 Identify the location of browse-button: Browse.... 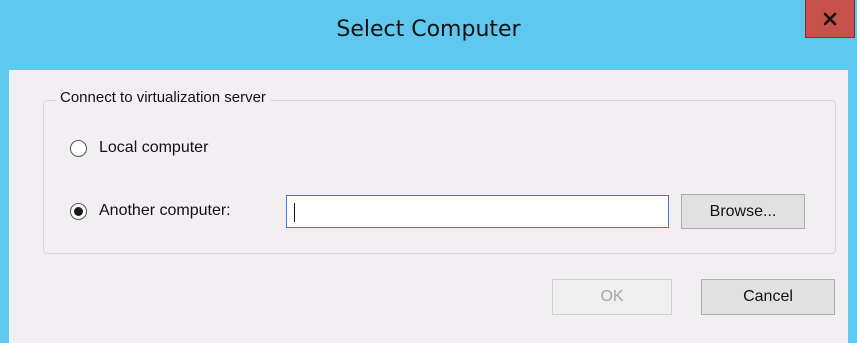
(743, 211).